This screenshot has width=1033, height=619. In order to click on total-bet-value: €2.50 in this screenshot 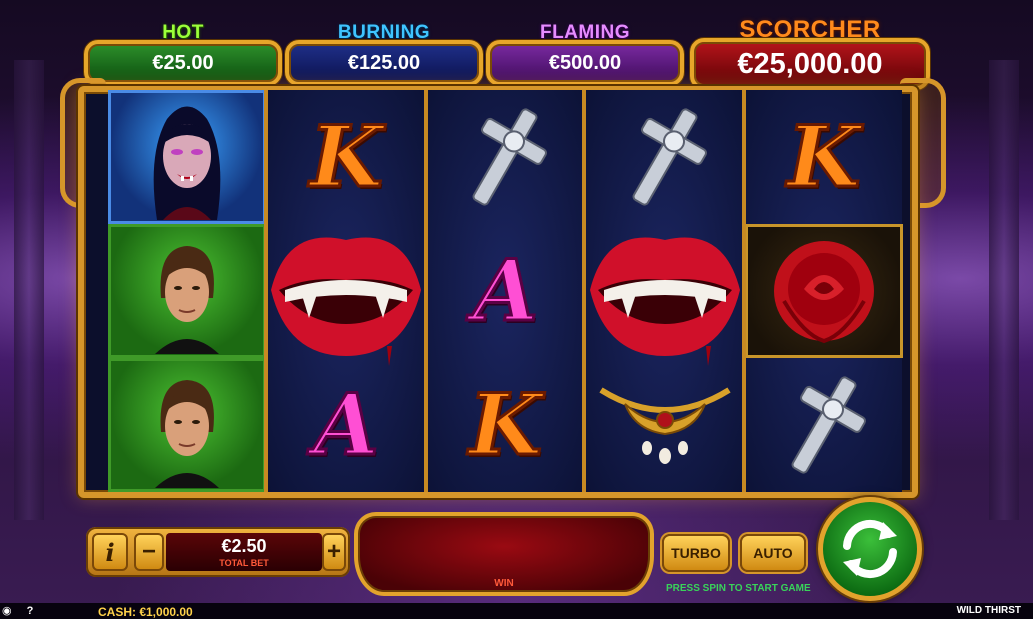, I will do `click(244, 545)`.